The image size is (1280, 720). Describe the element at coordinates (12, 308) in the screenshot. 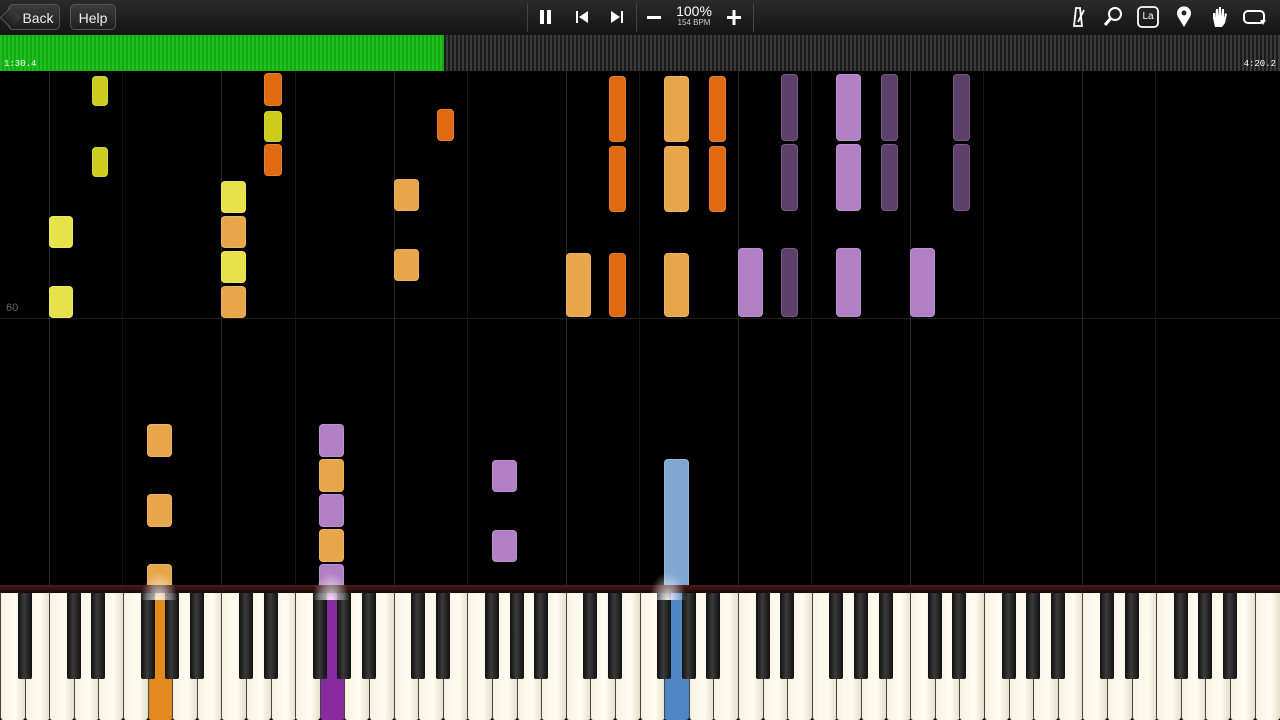

I see `pitch-label: 60` at that location.